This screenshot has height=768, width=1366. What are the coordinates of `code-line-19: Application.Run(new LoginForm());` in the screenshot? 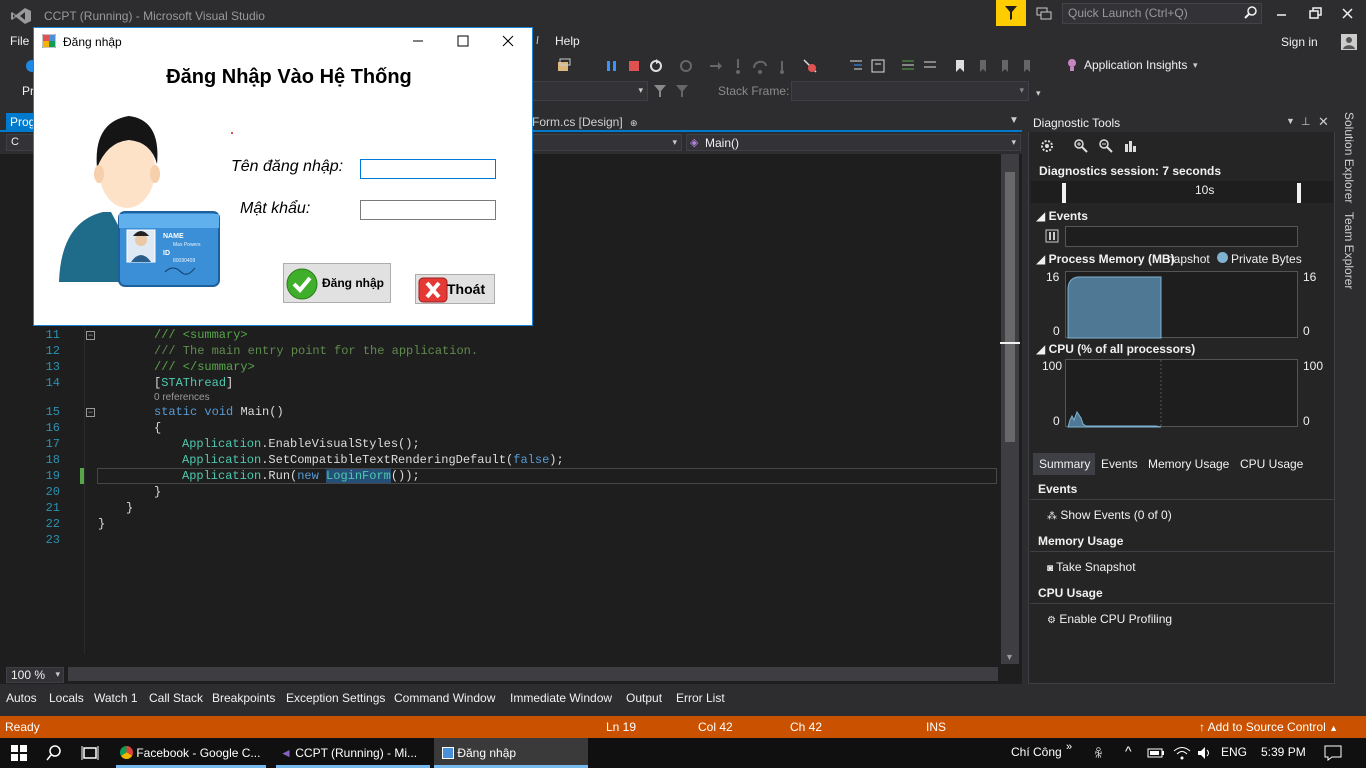 It's located at (301, 476).